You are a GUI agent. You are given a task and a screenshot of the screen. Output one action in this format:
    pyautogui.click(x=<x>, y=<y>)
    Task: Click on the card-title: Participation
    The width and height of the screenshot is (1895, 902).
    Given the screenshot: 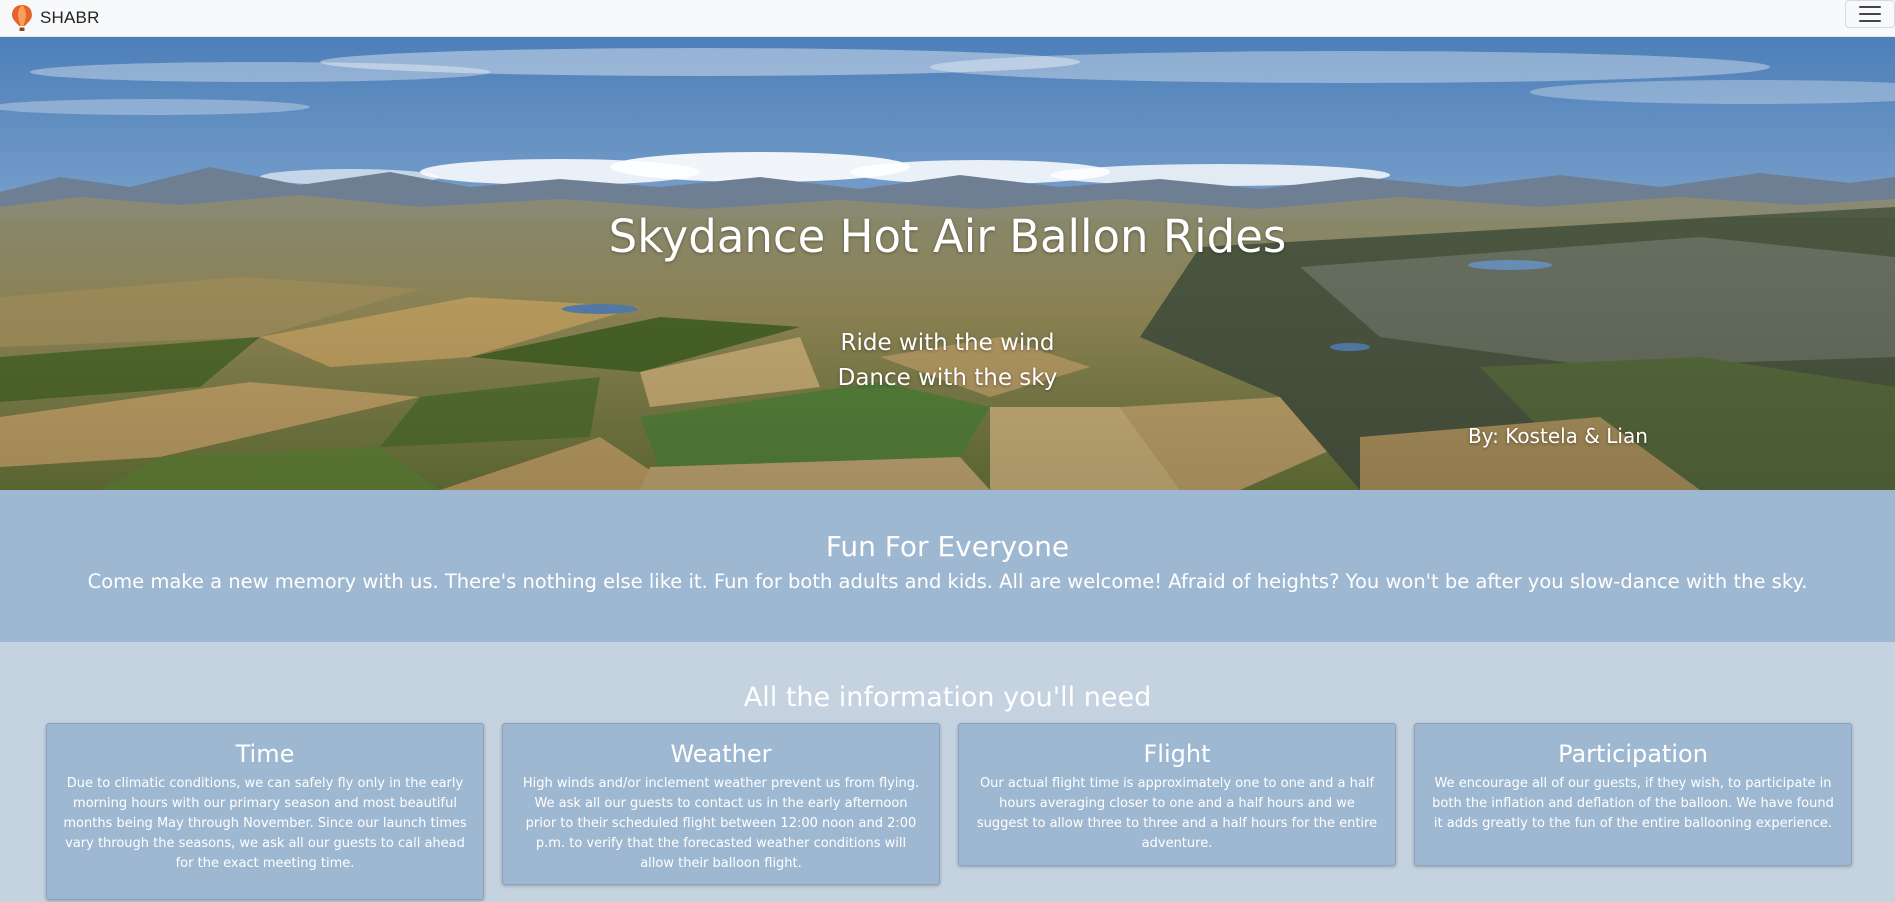 What is the action you would take?
    pyautogui.click(x=1633, y=754)
    